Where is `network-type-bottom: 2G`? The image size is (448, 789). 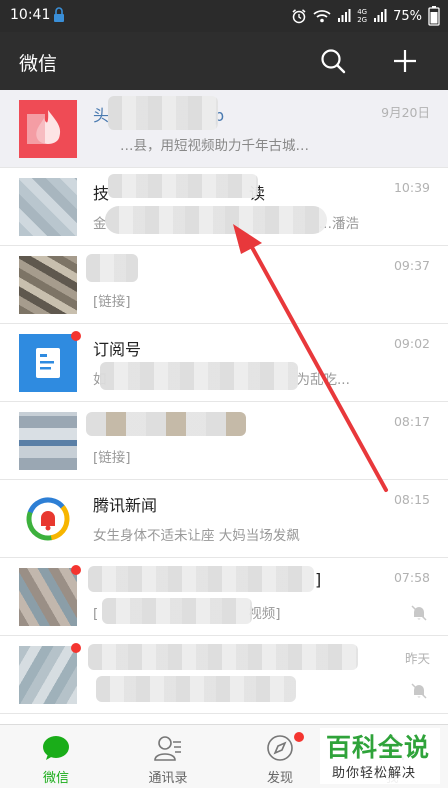 network-type-bottom: 2G is located at coordinates (362, 20).